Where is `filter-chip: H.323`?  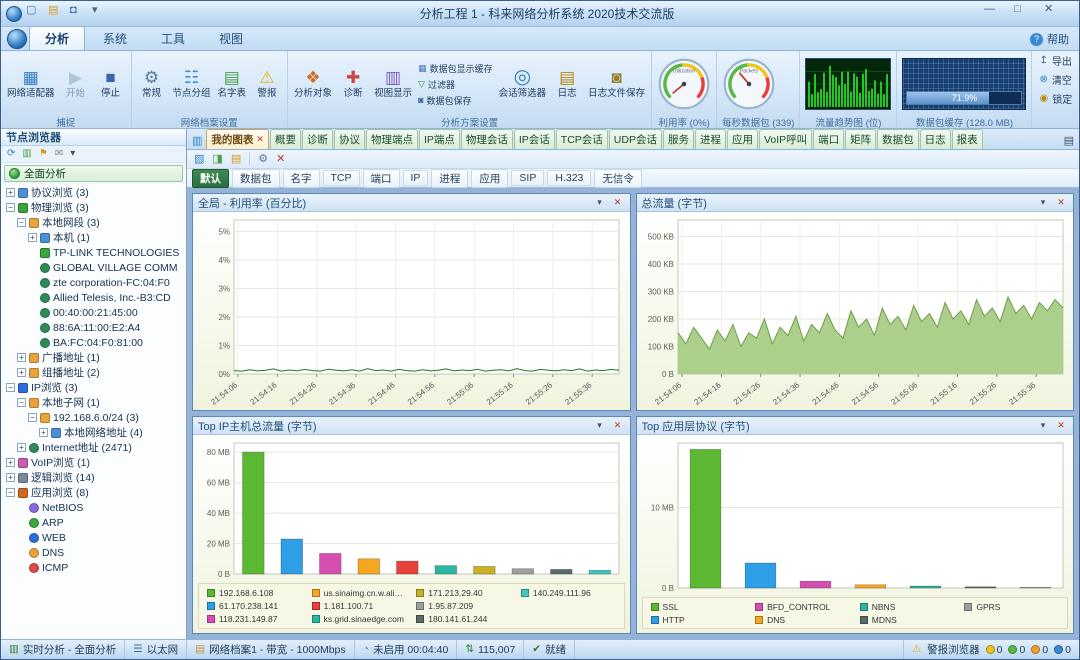 filter-chip: H.323 is located at coordinates (569, 178).